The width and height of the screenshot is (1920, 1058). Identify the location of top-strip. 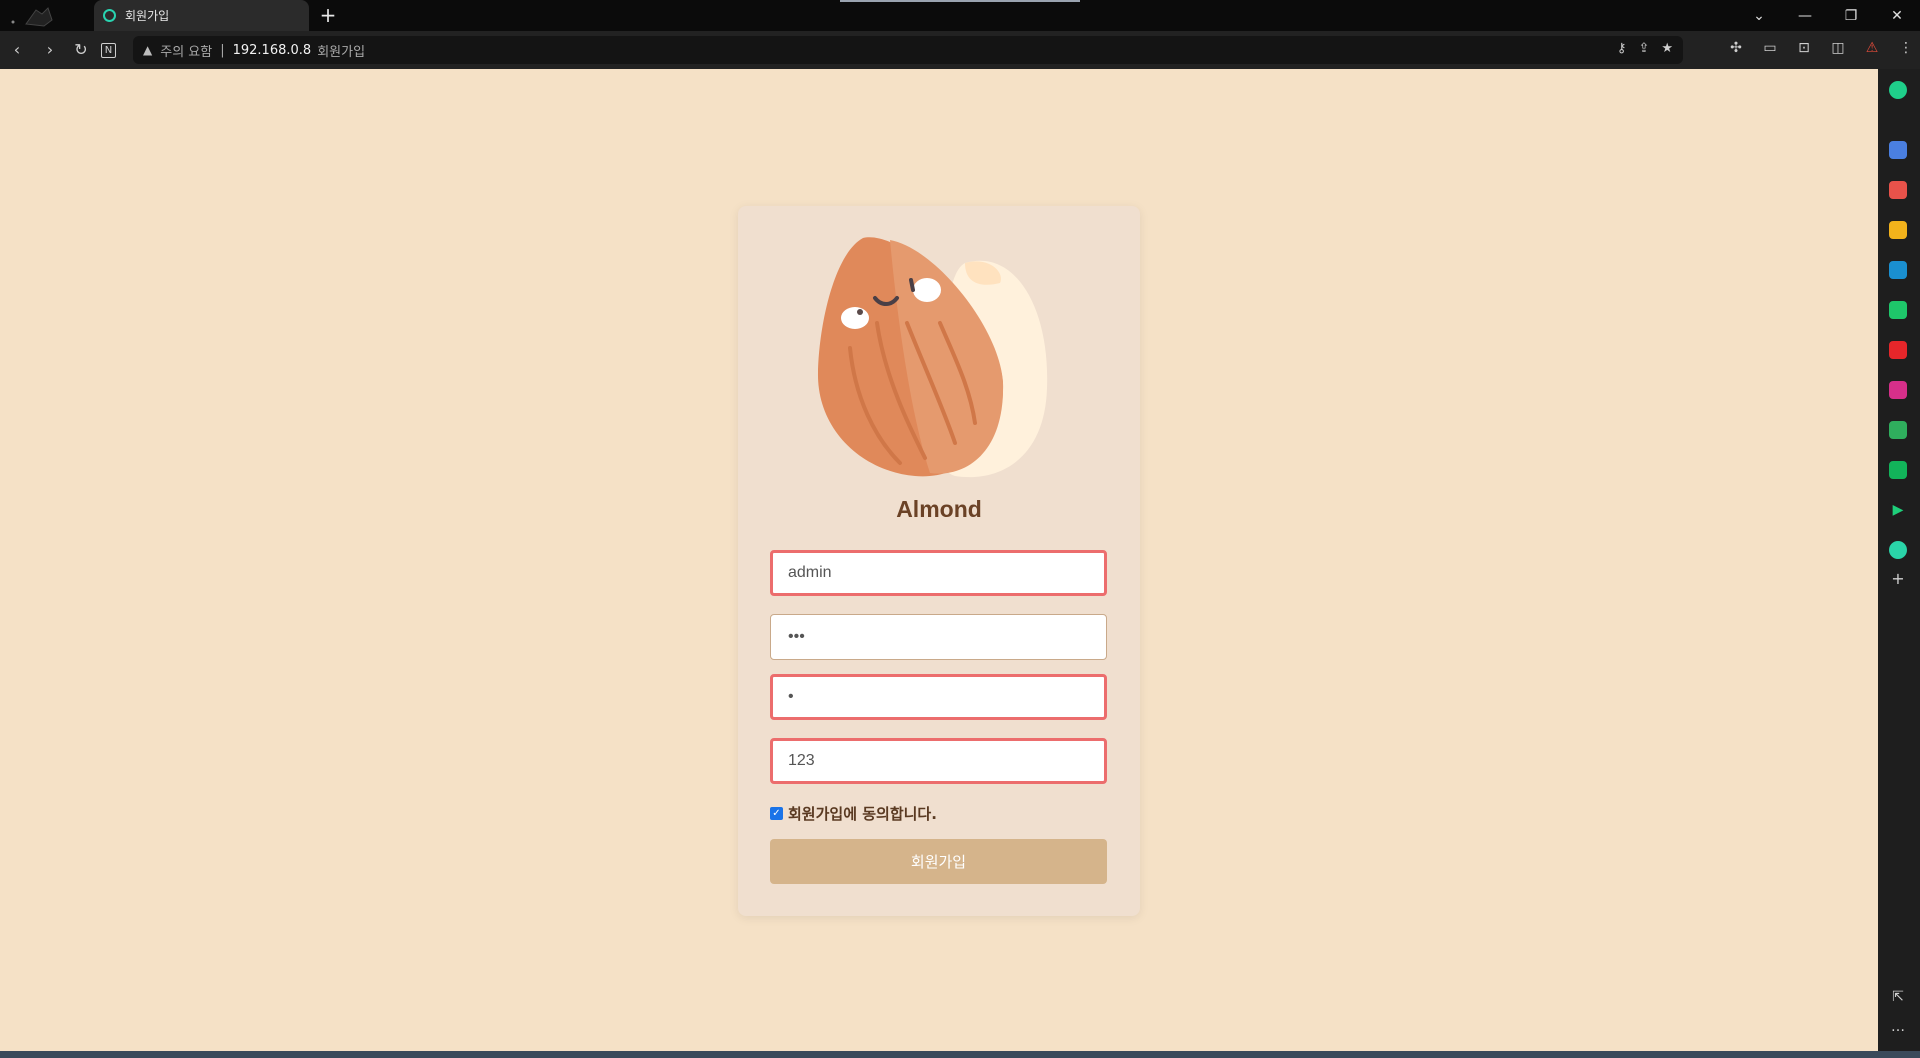
(960, 1).